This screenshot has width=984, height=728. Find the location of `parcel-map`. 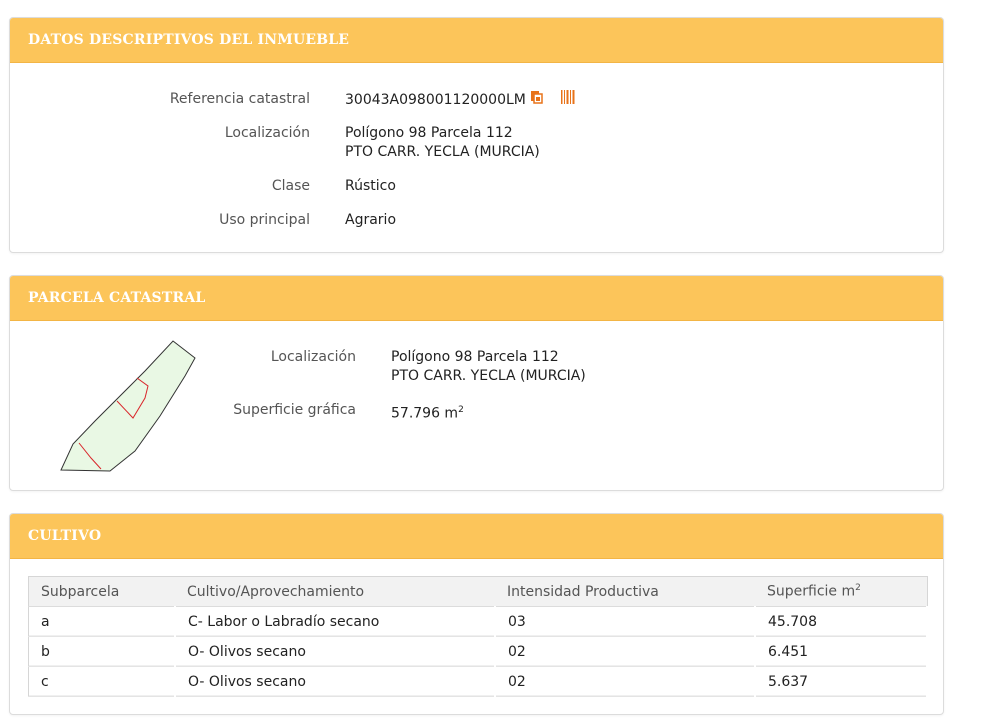

parcel-map is located at coordinates (135, 406).